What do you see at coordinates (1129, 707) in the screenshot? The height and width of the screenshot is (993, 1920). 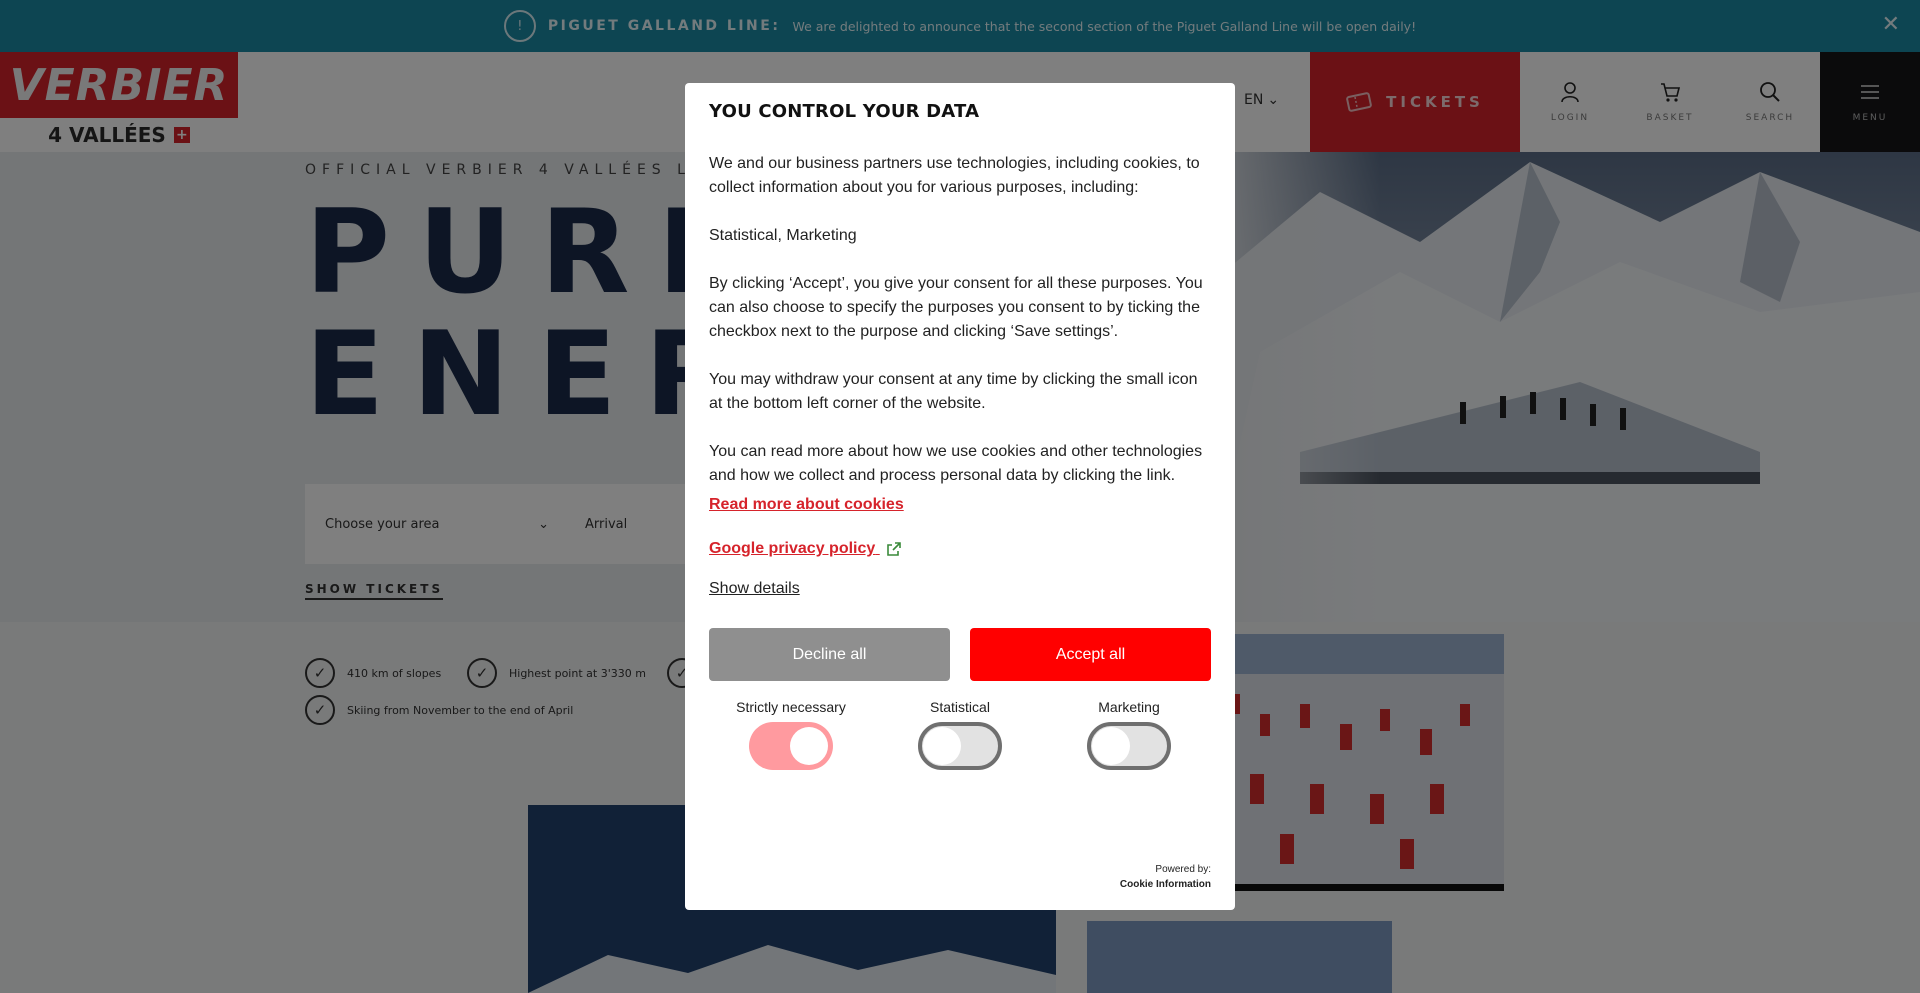 I see `toggle-label: Marketing` at bounding box center [1129, 707].